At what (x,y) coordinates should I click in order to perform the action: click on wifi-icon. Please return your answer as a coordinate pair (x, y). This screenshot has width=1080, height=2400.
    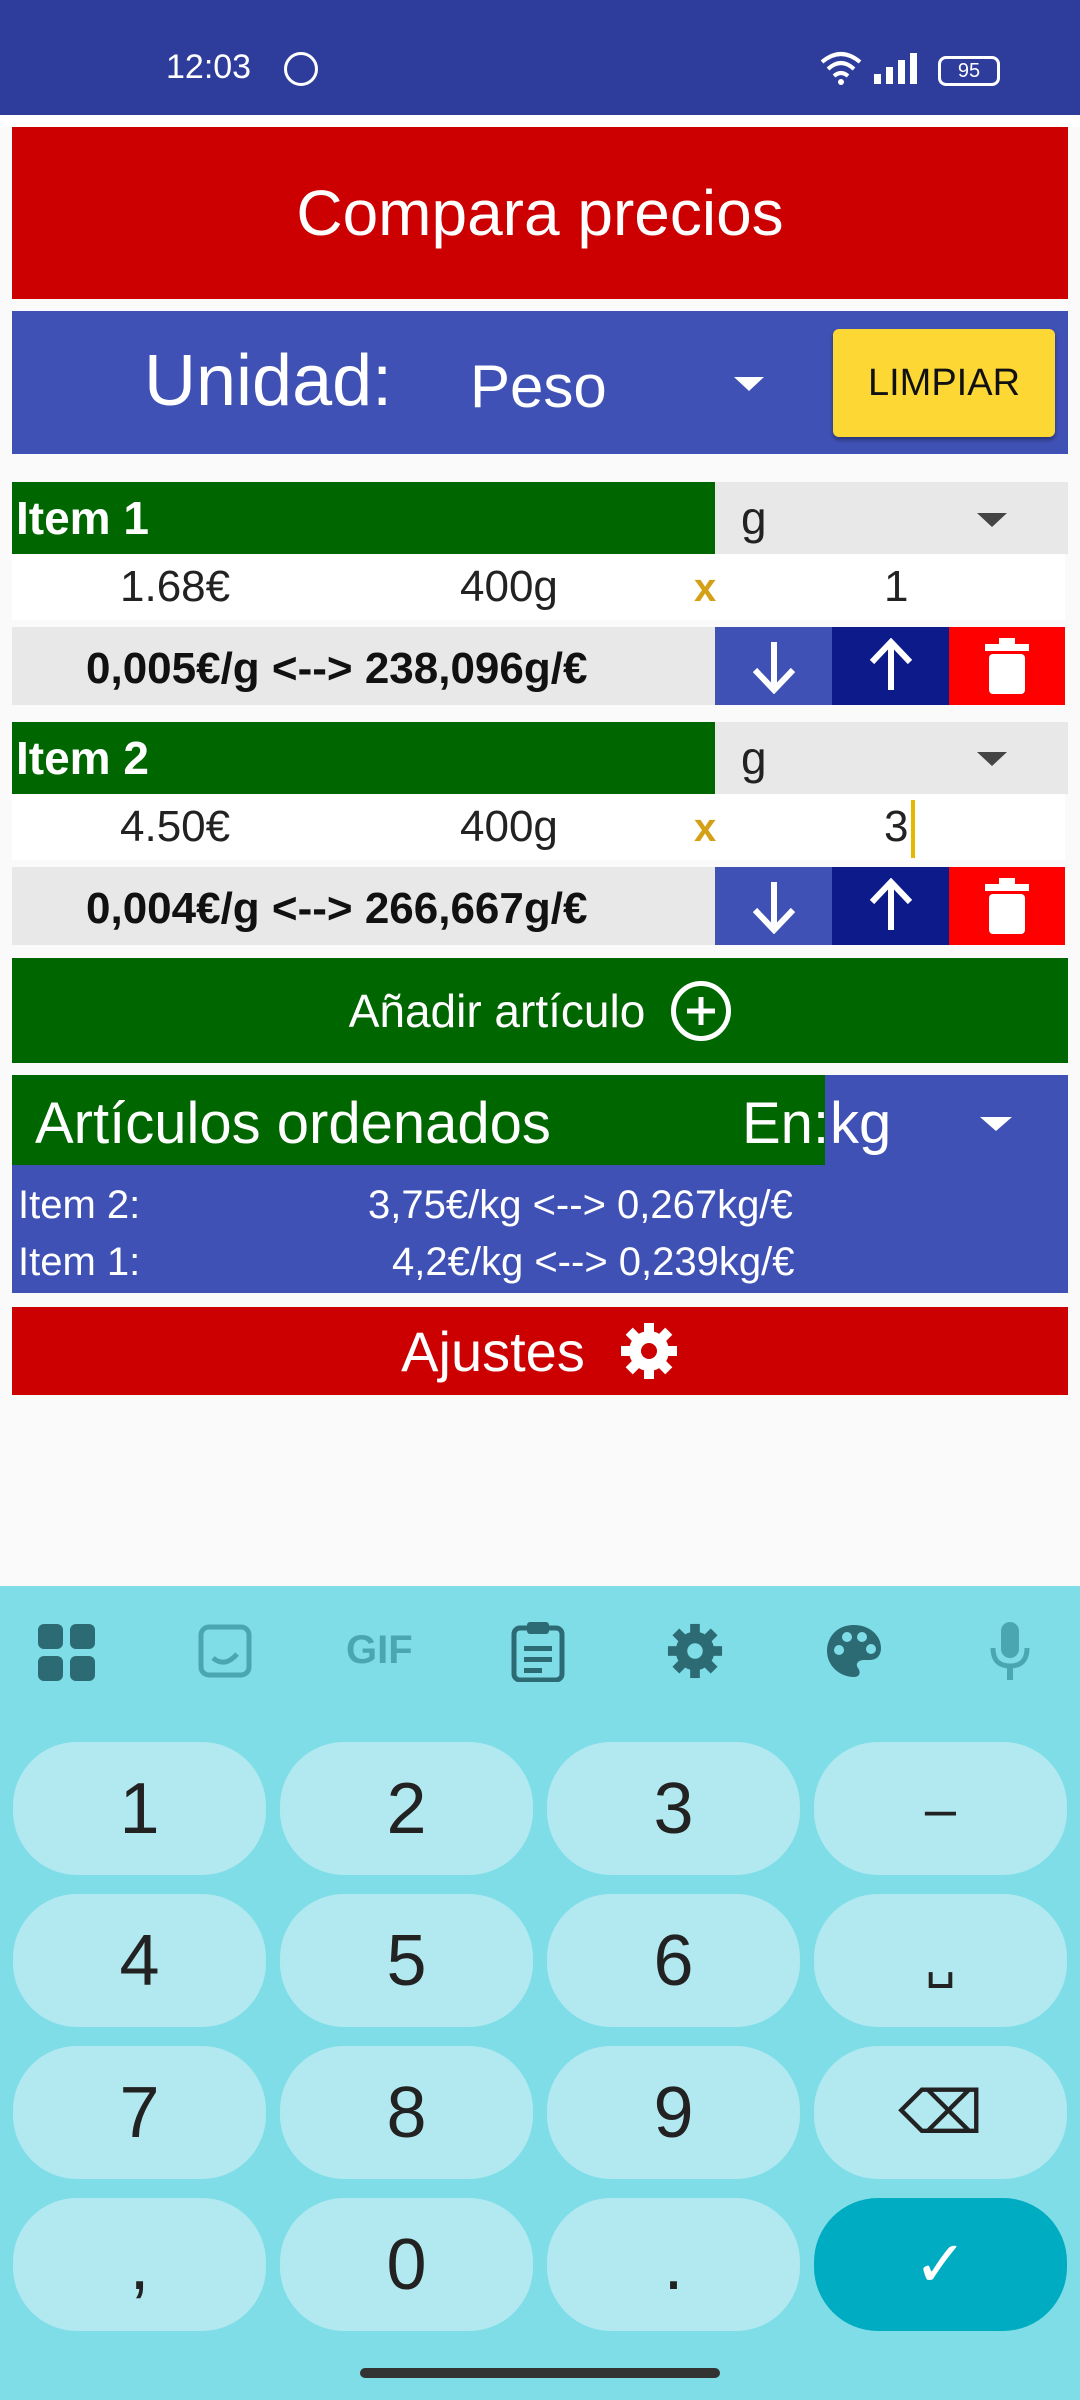
    Looking at the image, I should click on (841, 68).